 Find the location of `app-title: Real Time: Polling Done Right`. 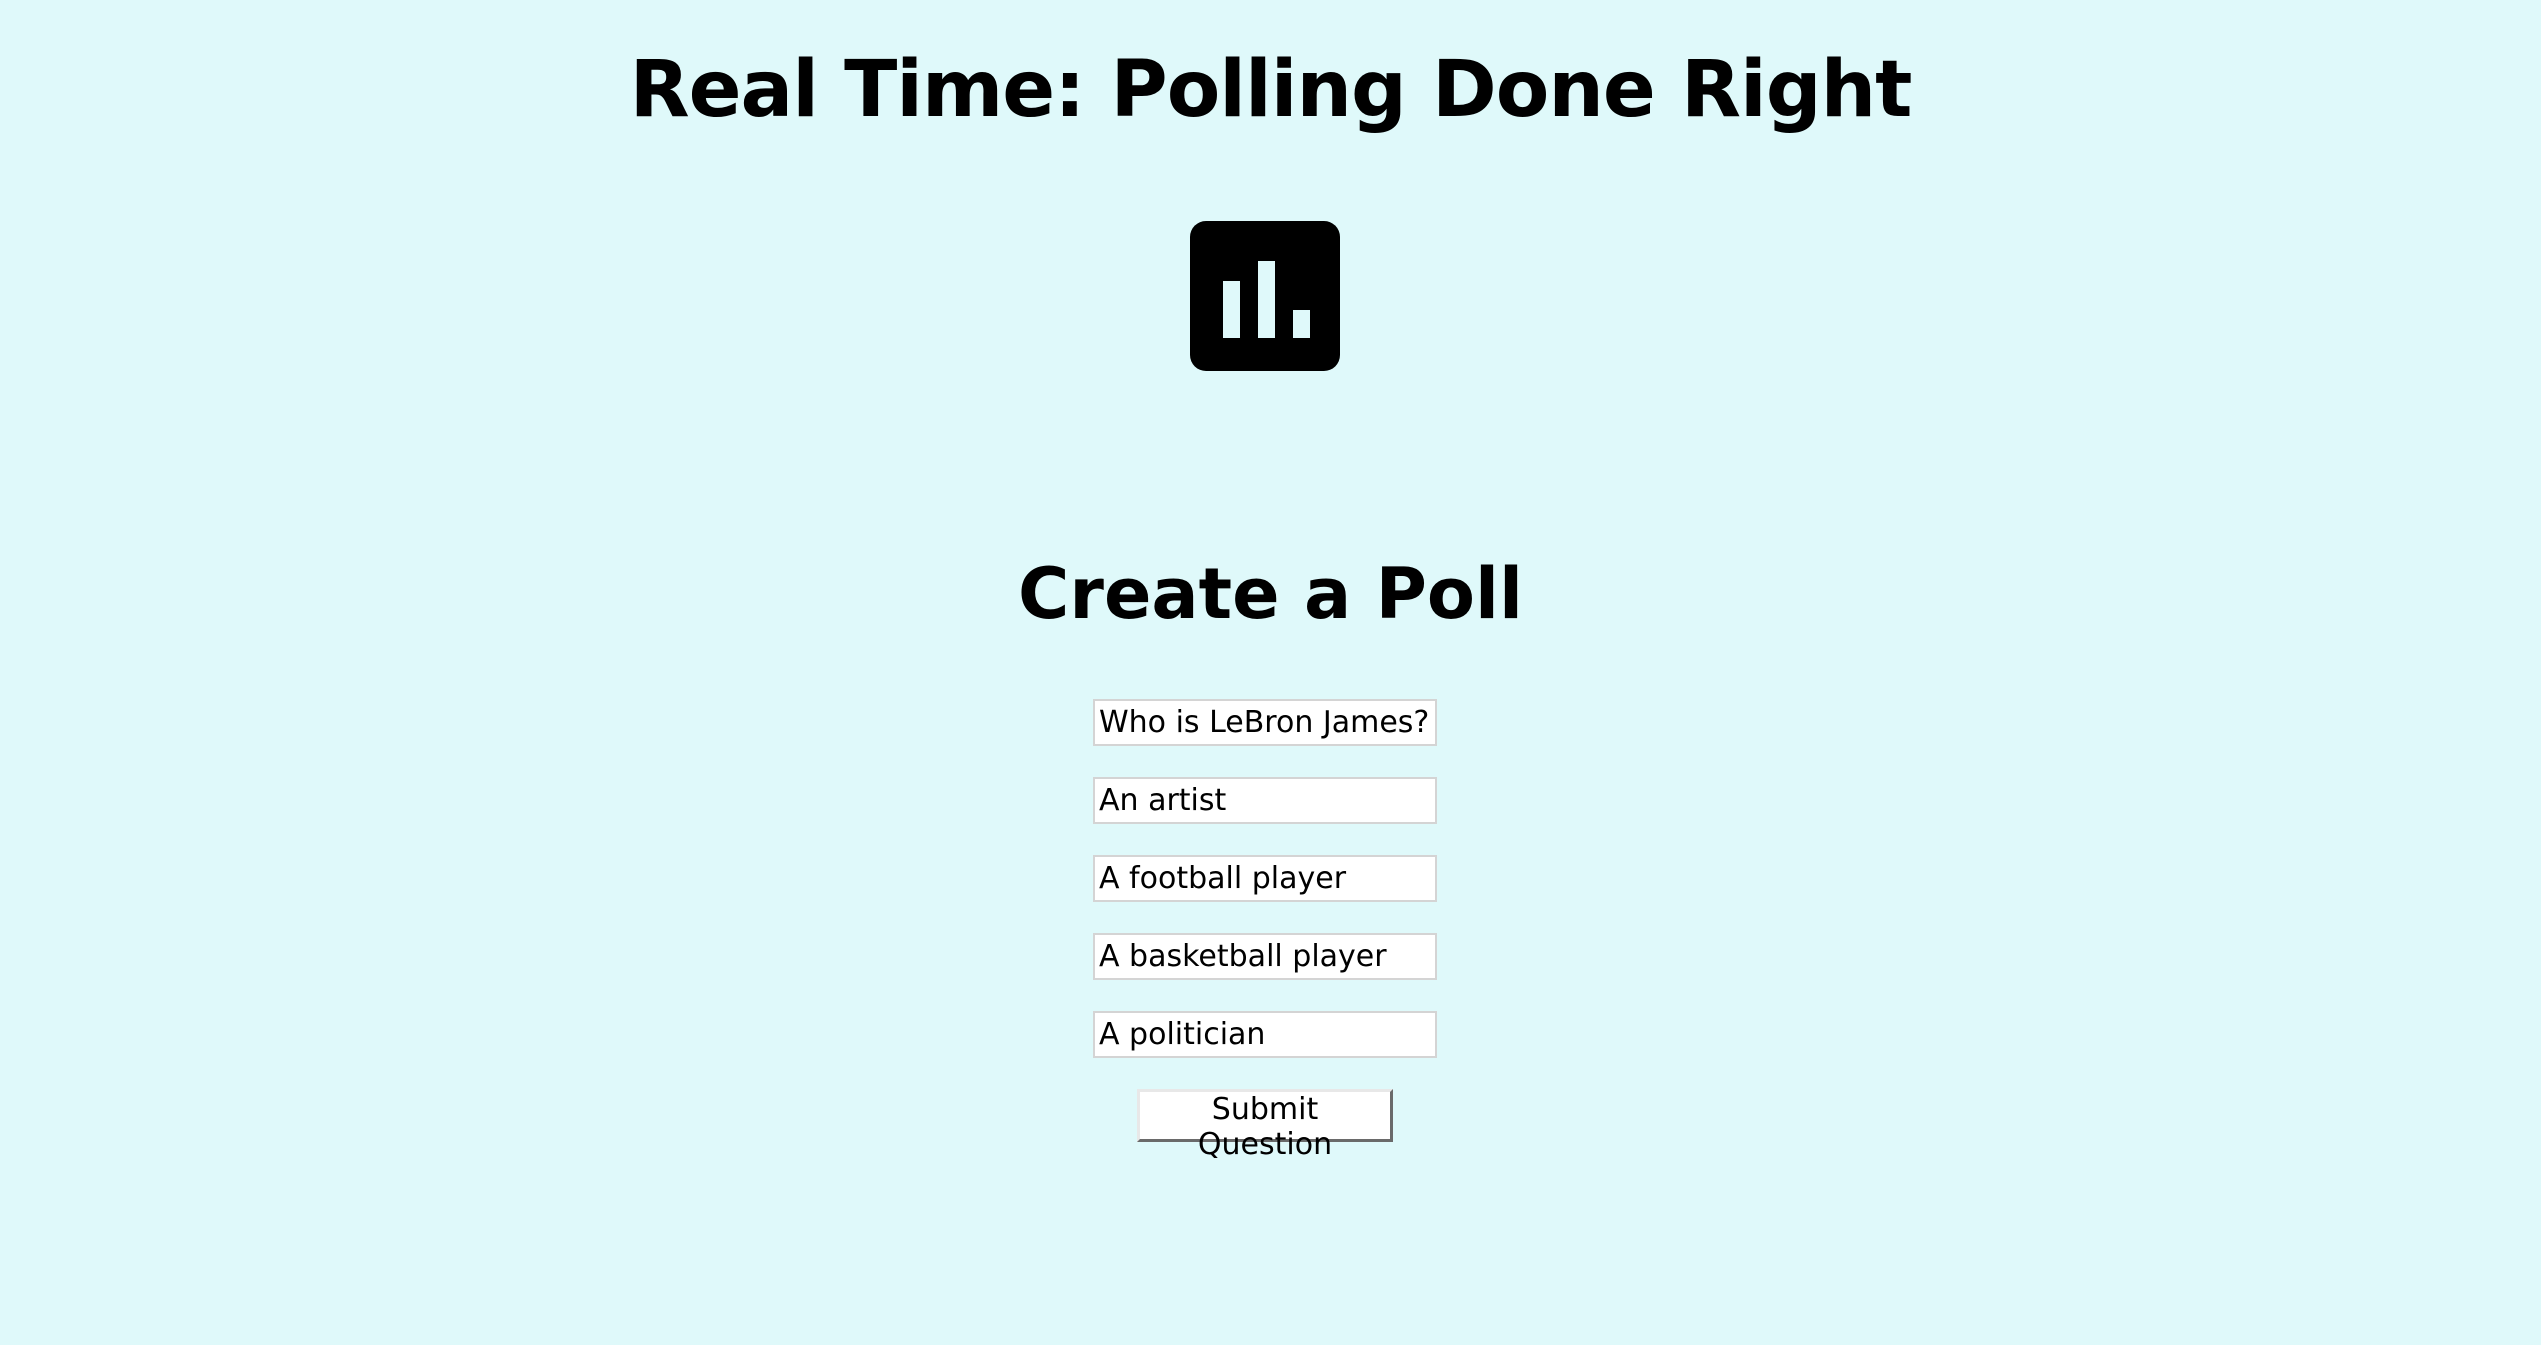

app-title: Real Time: Polling Done Right is located at coordinates (1271, 90).